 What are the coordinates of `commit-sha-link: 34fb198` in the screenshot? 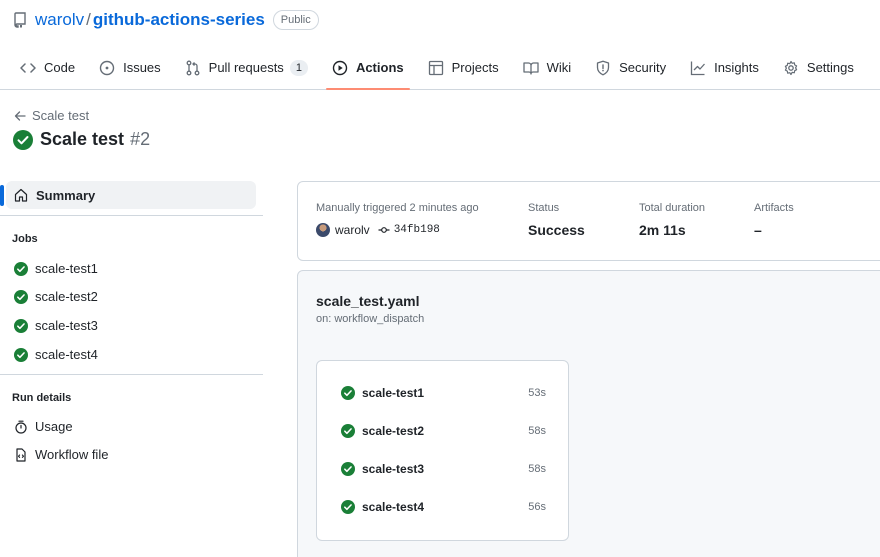 It's located at (417, 230).